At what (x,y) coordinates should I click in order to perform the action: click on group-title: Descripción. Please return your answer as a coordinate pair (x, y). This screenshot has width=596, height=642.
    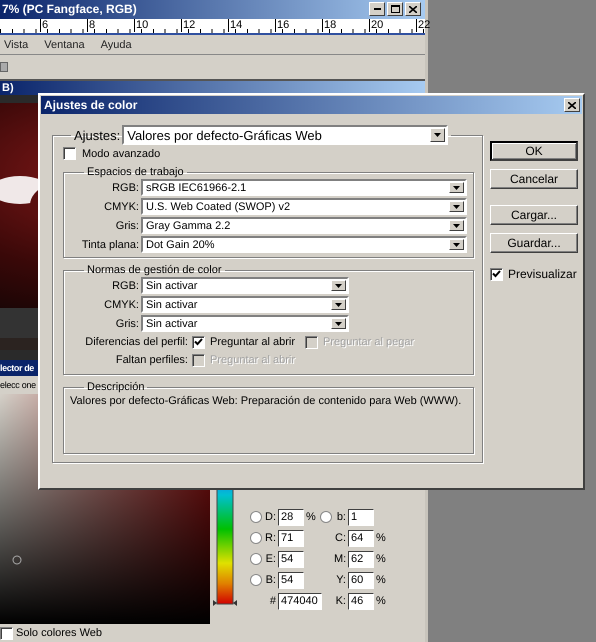
    Looking at the image, I should click on (115, 387).